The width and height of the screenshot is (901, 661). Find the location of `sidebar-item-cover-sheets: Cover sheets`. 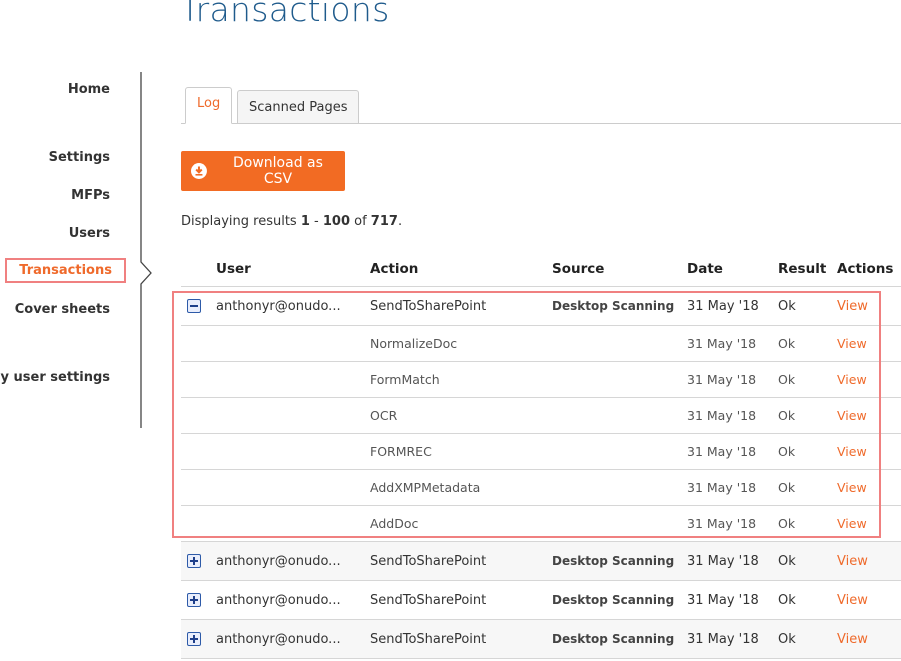

sidebar-item-cover-sheets: Cover sheets is located at coordinates (62, 309).